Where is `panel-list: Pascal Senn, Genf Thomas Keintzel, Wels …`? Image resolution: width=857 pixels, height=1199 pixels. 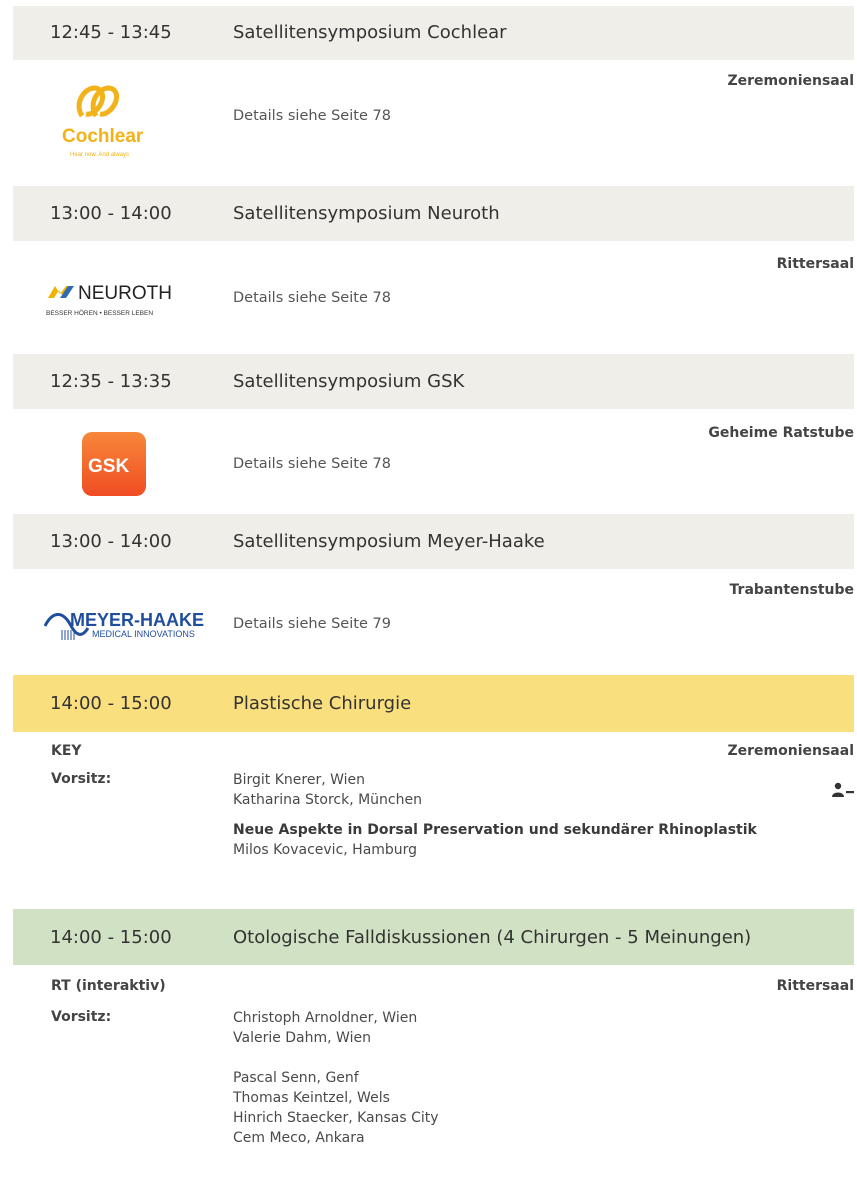
panel-list: Pascal Senn, Genf Thomas Keintzel, Wels … is located at coordinates (336, 1108).